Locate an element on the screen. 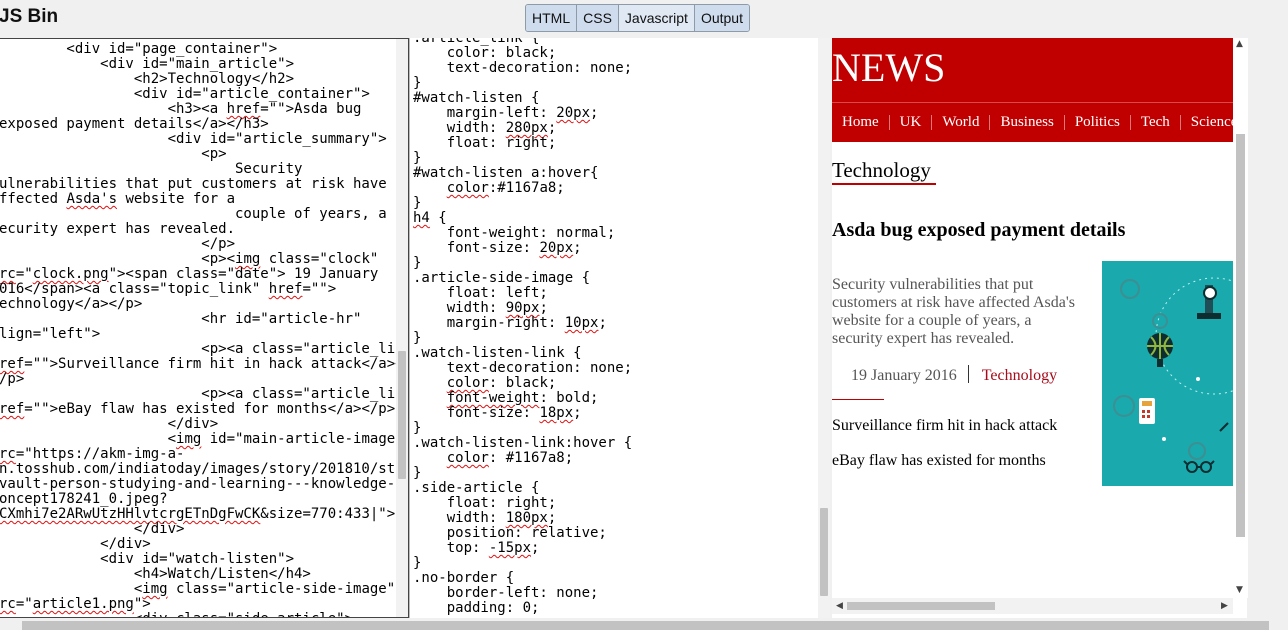 The height and width of the screenshot is (630, 1288). code-token: couple of years, a is located at coordinates (193, 214).